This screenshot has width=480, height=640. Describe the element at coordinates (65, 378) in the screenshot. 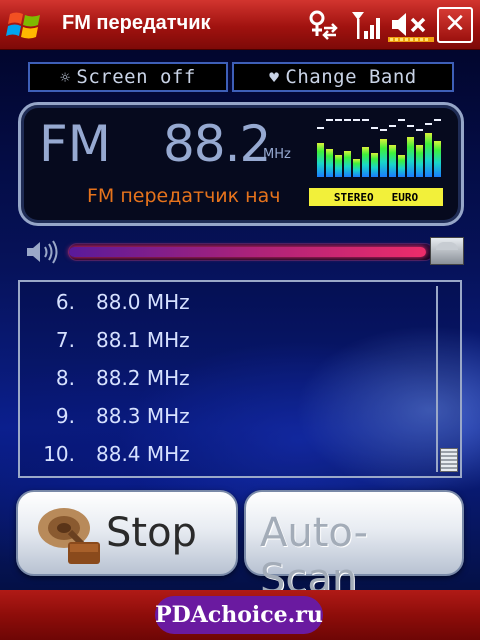

I see `preset-index: 8.` at that location.